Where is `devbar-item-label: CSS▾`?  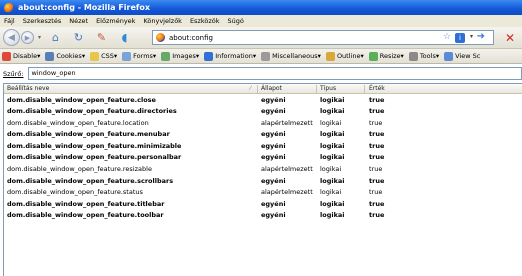 devbar-item-label: CSS▾ is located at coordinates (109, 56).